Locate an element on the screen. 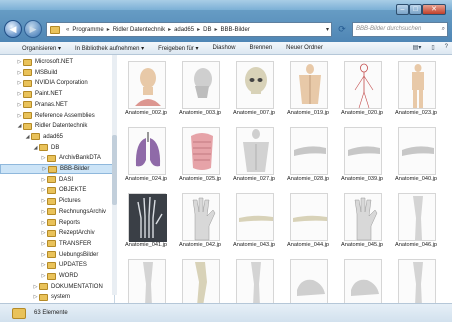  sidebar-item-label: Microsoft.NET is located at coordinates (54, 62).